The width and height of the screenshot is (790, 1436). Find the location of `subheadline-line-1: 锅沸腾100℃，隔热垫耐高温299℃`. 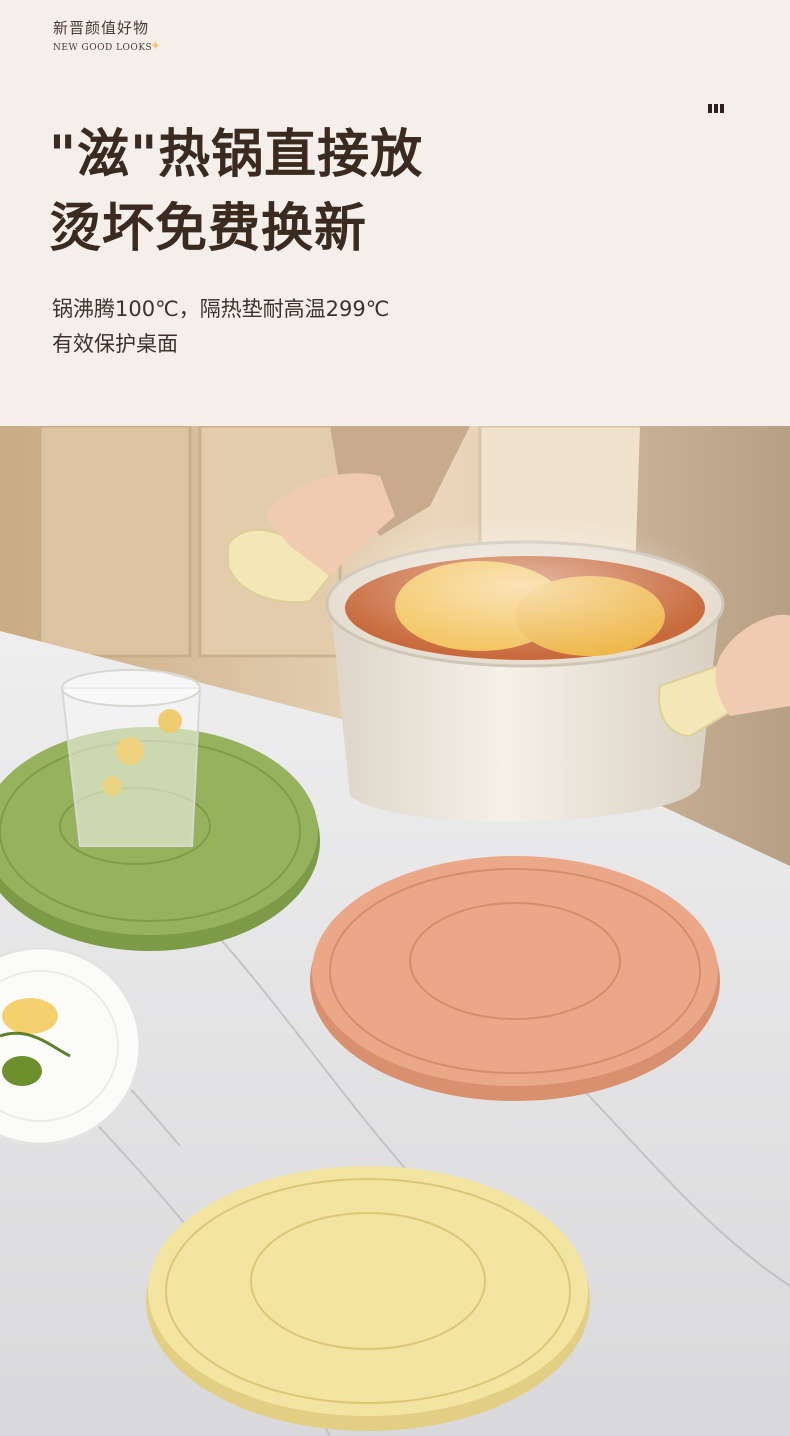

subheadline-line-1: 锅沸腾100℃，隔热垫耐高温299℃ is located at coordinates (221, 309).